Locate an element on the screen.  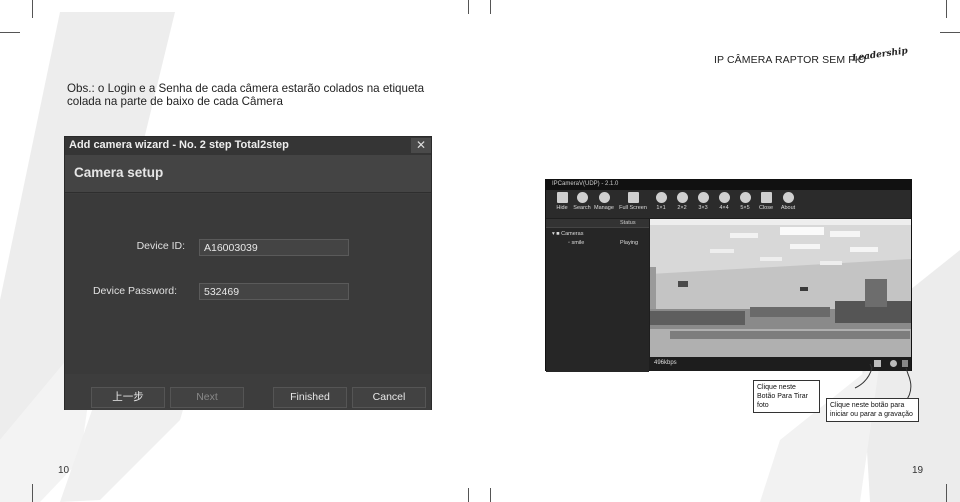
toolbar-search: Search is located at coordinates (582, 201).